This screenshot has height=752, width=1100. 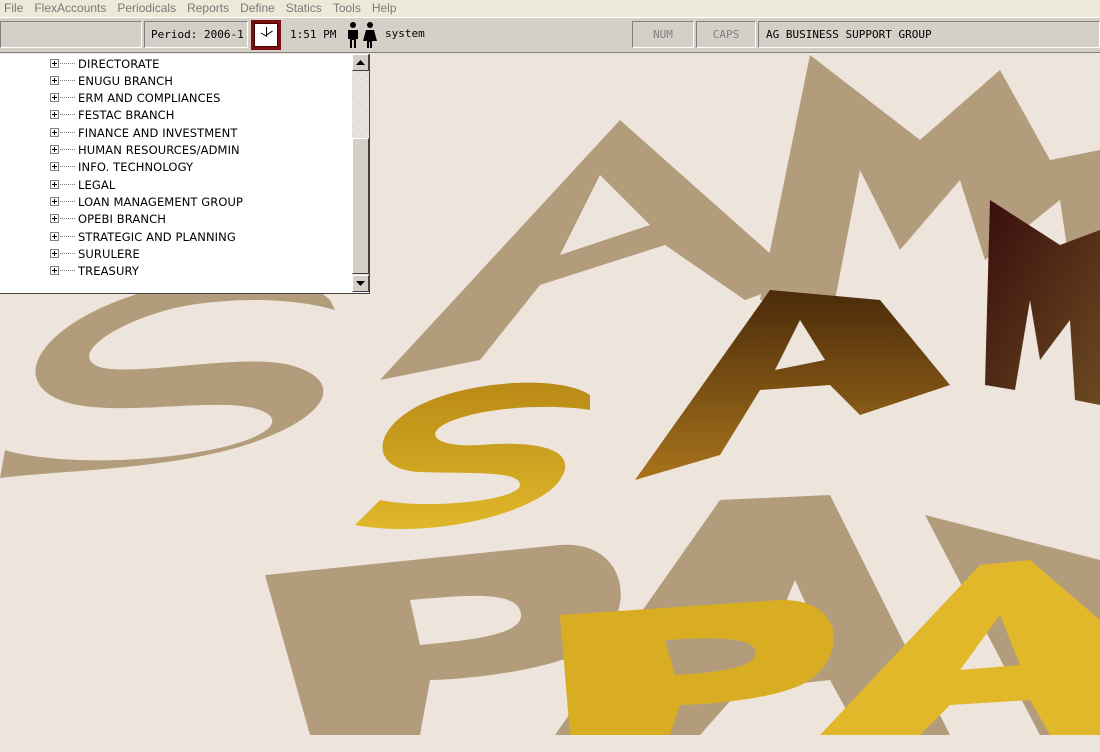 What do you see at coordinates (385, 8) in the screenshot?
I see `menu-help: Help` at bounding box center [385, 8].